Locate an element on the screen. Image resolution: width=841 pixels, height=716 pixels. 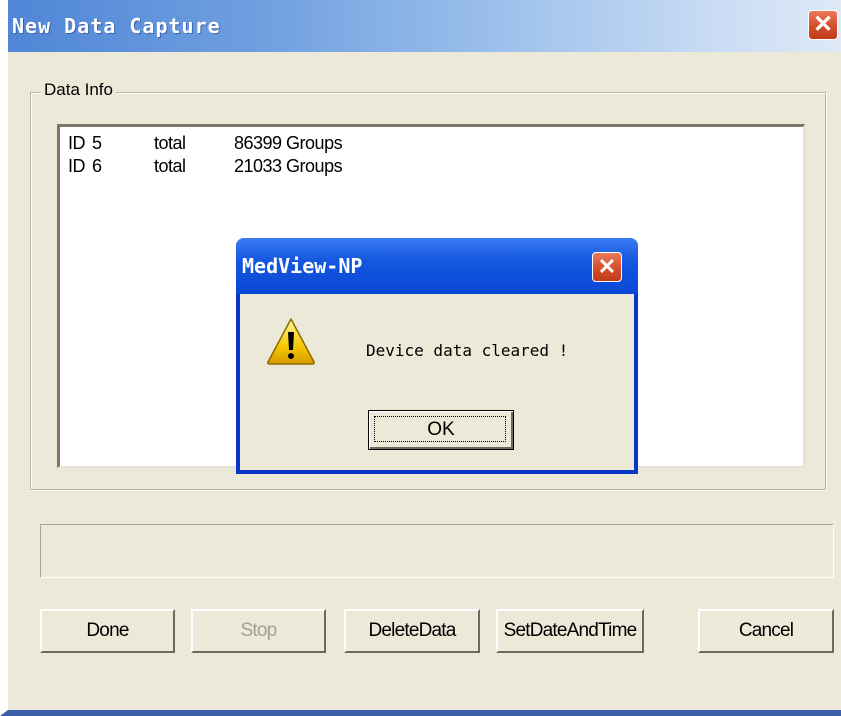
warning-icon is located at coordinates (291, 341).